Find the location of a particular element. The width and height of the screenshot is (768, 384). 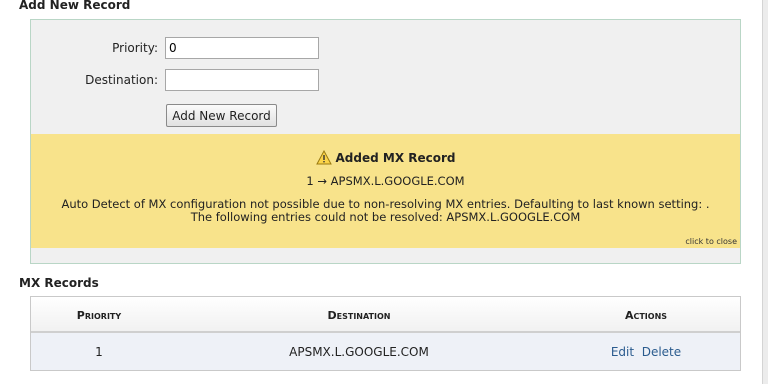

table-row: 1 APSMX.L.GOOGLE.COM Edit Delete is located at coordinates (385, 351).